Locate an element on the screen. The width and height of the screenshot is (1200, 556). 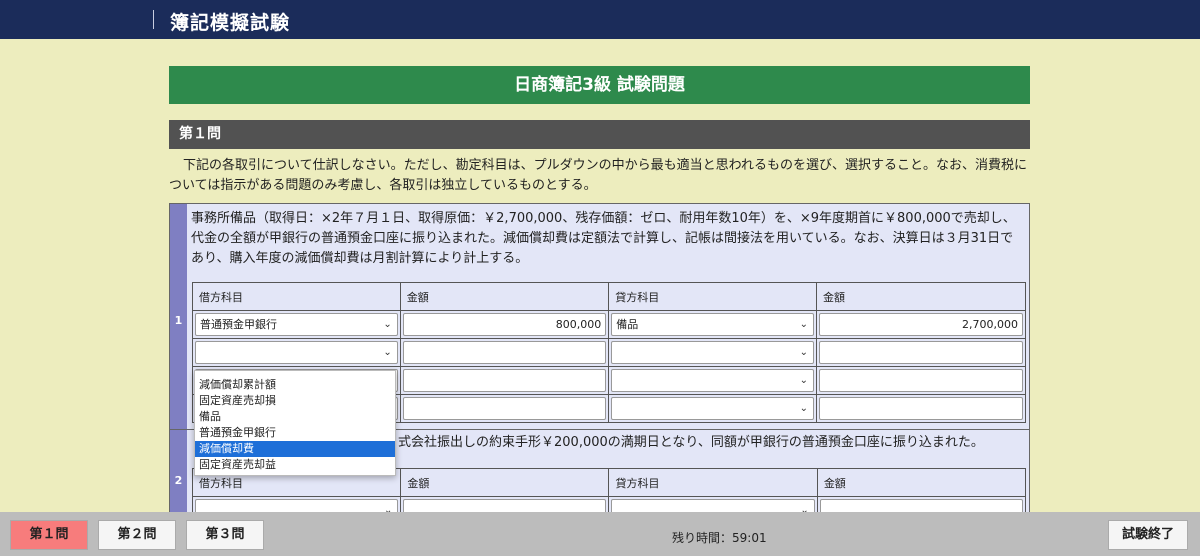
debit-account-select: ⌄ is located at coordinates (296, 352).